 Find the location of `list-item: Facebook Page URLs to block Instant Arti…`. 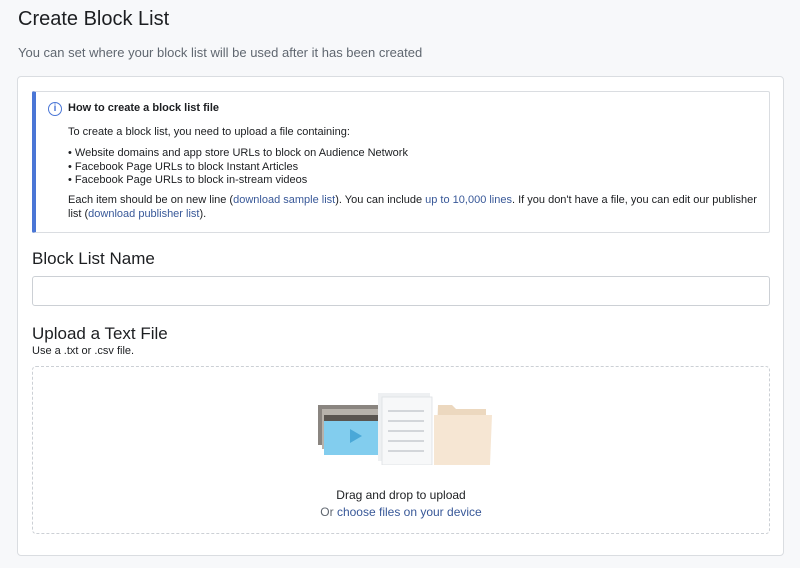

list-item: Facebook Page URLs to block Instant Arti… is located at coordinates (238, 168).